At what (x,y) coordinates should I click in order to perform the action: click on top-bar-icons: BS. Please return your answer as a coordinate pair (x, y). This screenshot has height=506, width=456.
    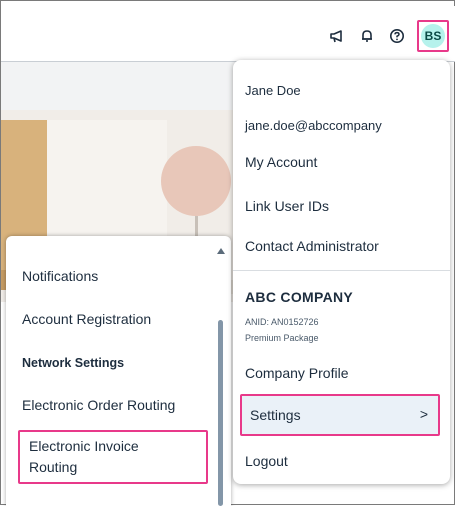
    Looking at the image, I should click on (385, 36).